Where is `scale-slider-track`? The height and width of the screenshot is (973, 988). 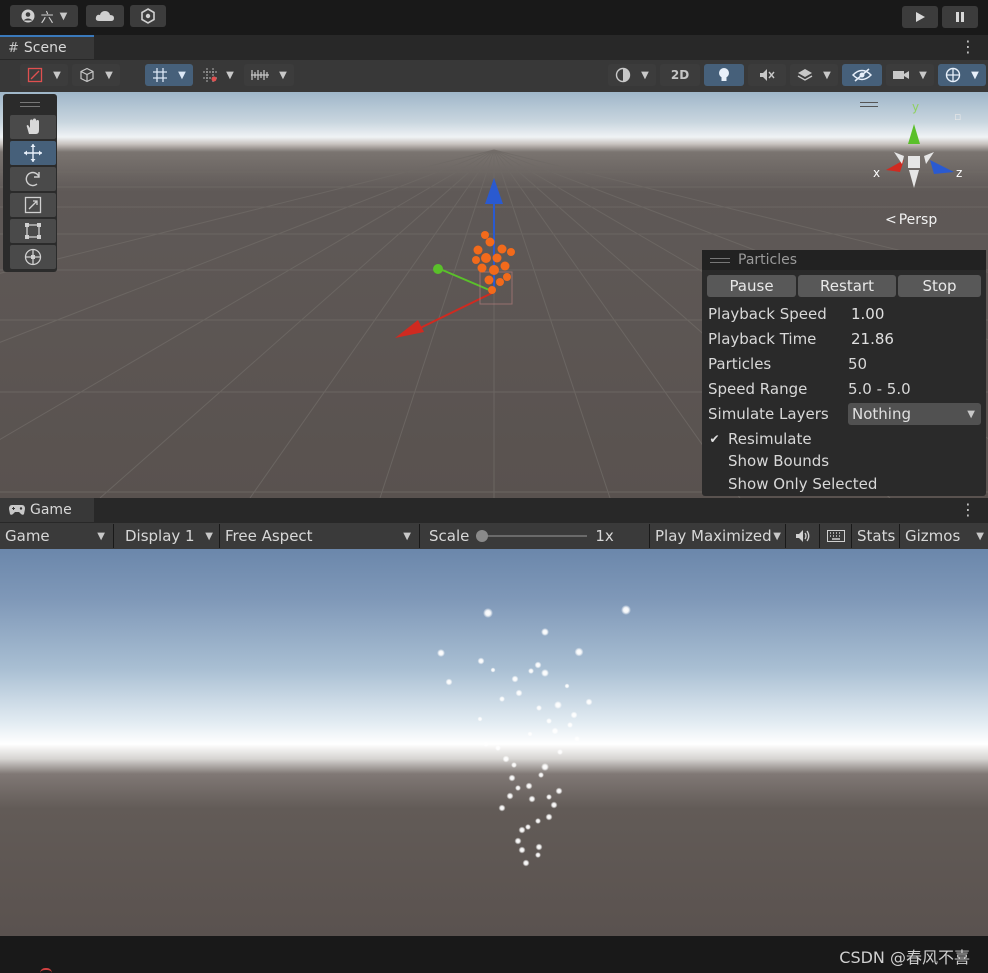 scale-slider-track is located at coordinates (532, 536).